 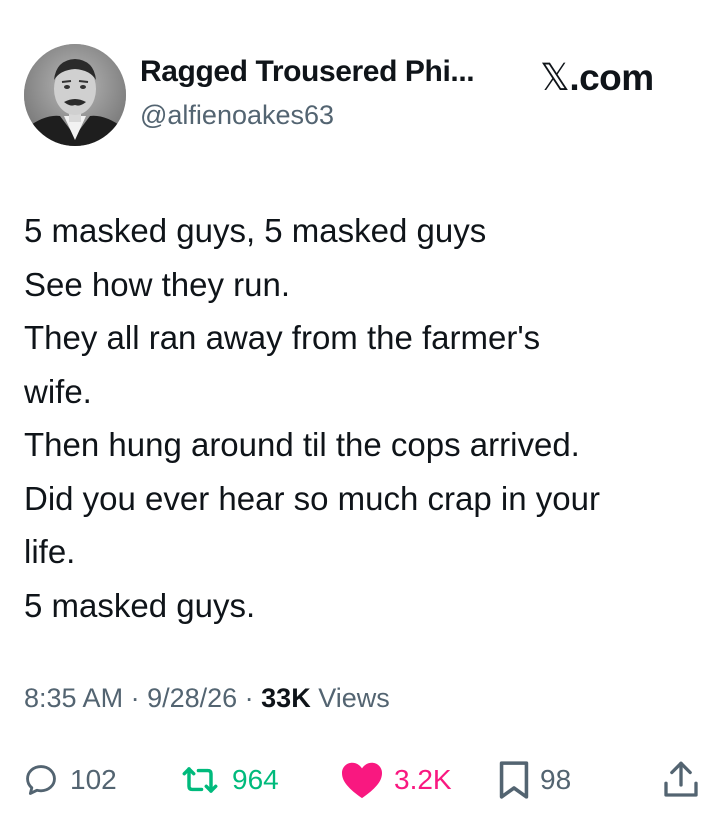 What do you see at coordinates (228, 780) in the screenshot?
I see `repost-button: 964` at bounding box center [228, 780].